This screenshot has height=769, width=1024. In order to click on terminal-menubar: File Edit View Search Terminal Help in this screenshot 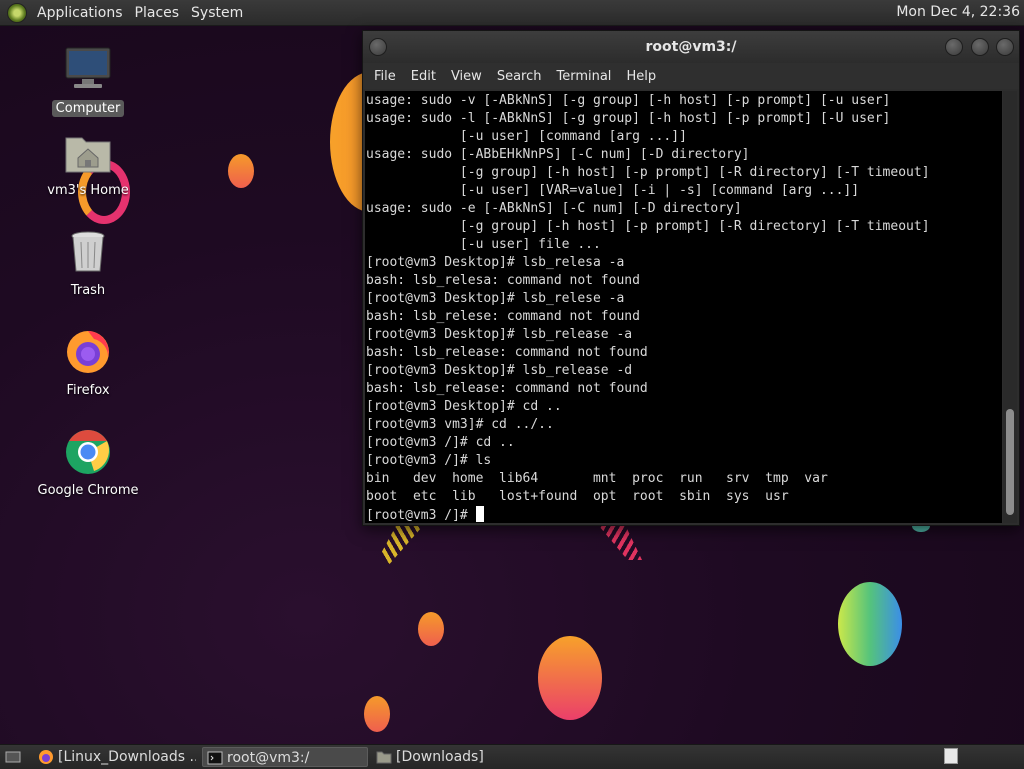, I will do `click(691, 76)`.